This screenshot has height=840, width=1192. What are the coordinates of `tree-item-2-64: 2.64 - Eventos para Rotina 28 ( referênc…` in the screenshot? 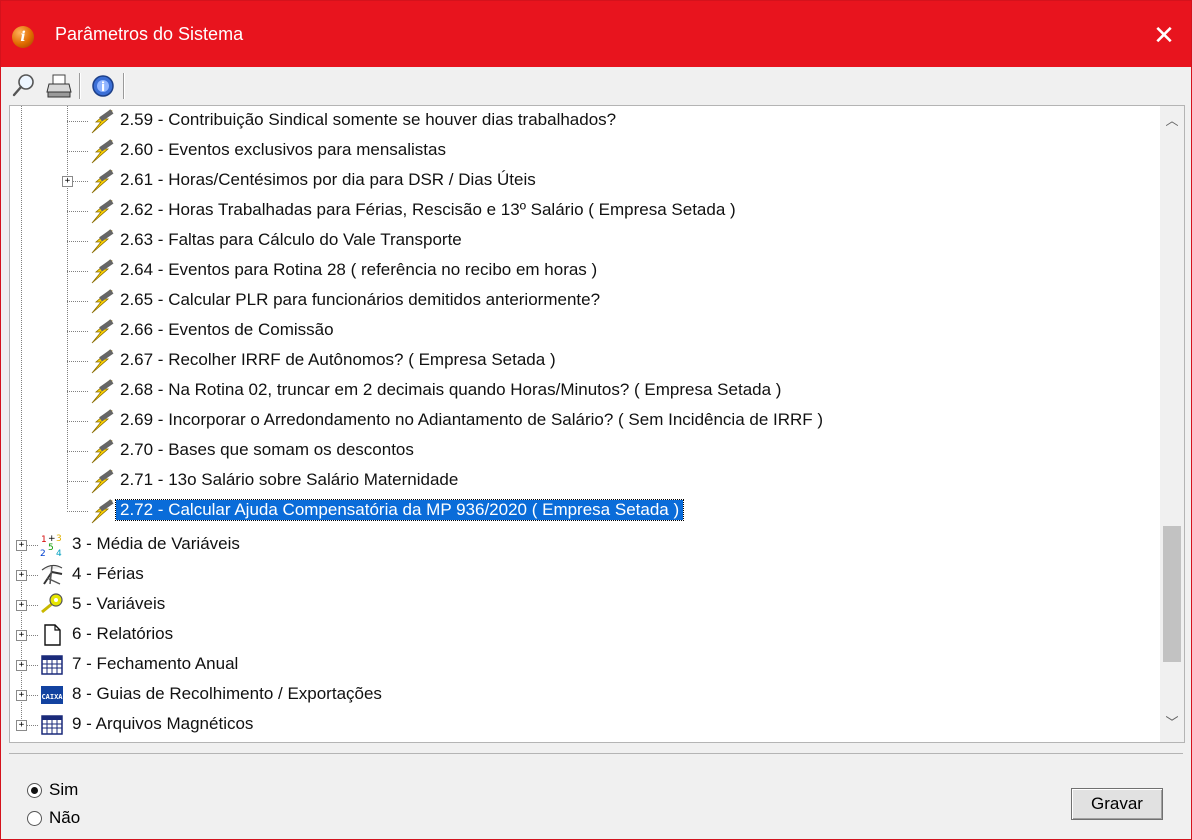 It's located at (580, 271).